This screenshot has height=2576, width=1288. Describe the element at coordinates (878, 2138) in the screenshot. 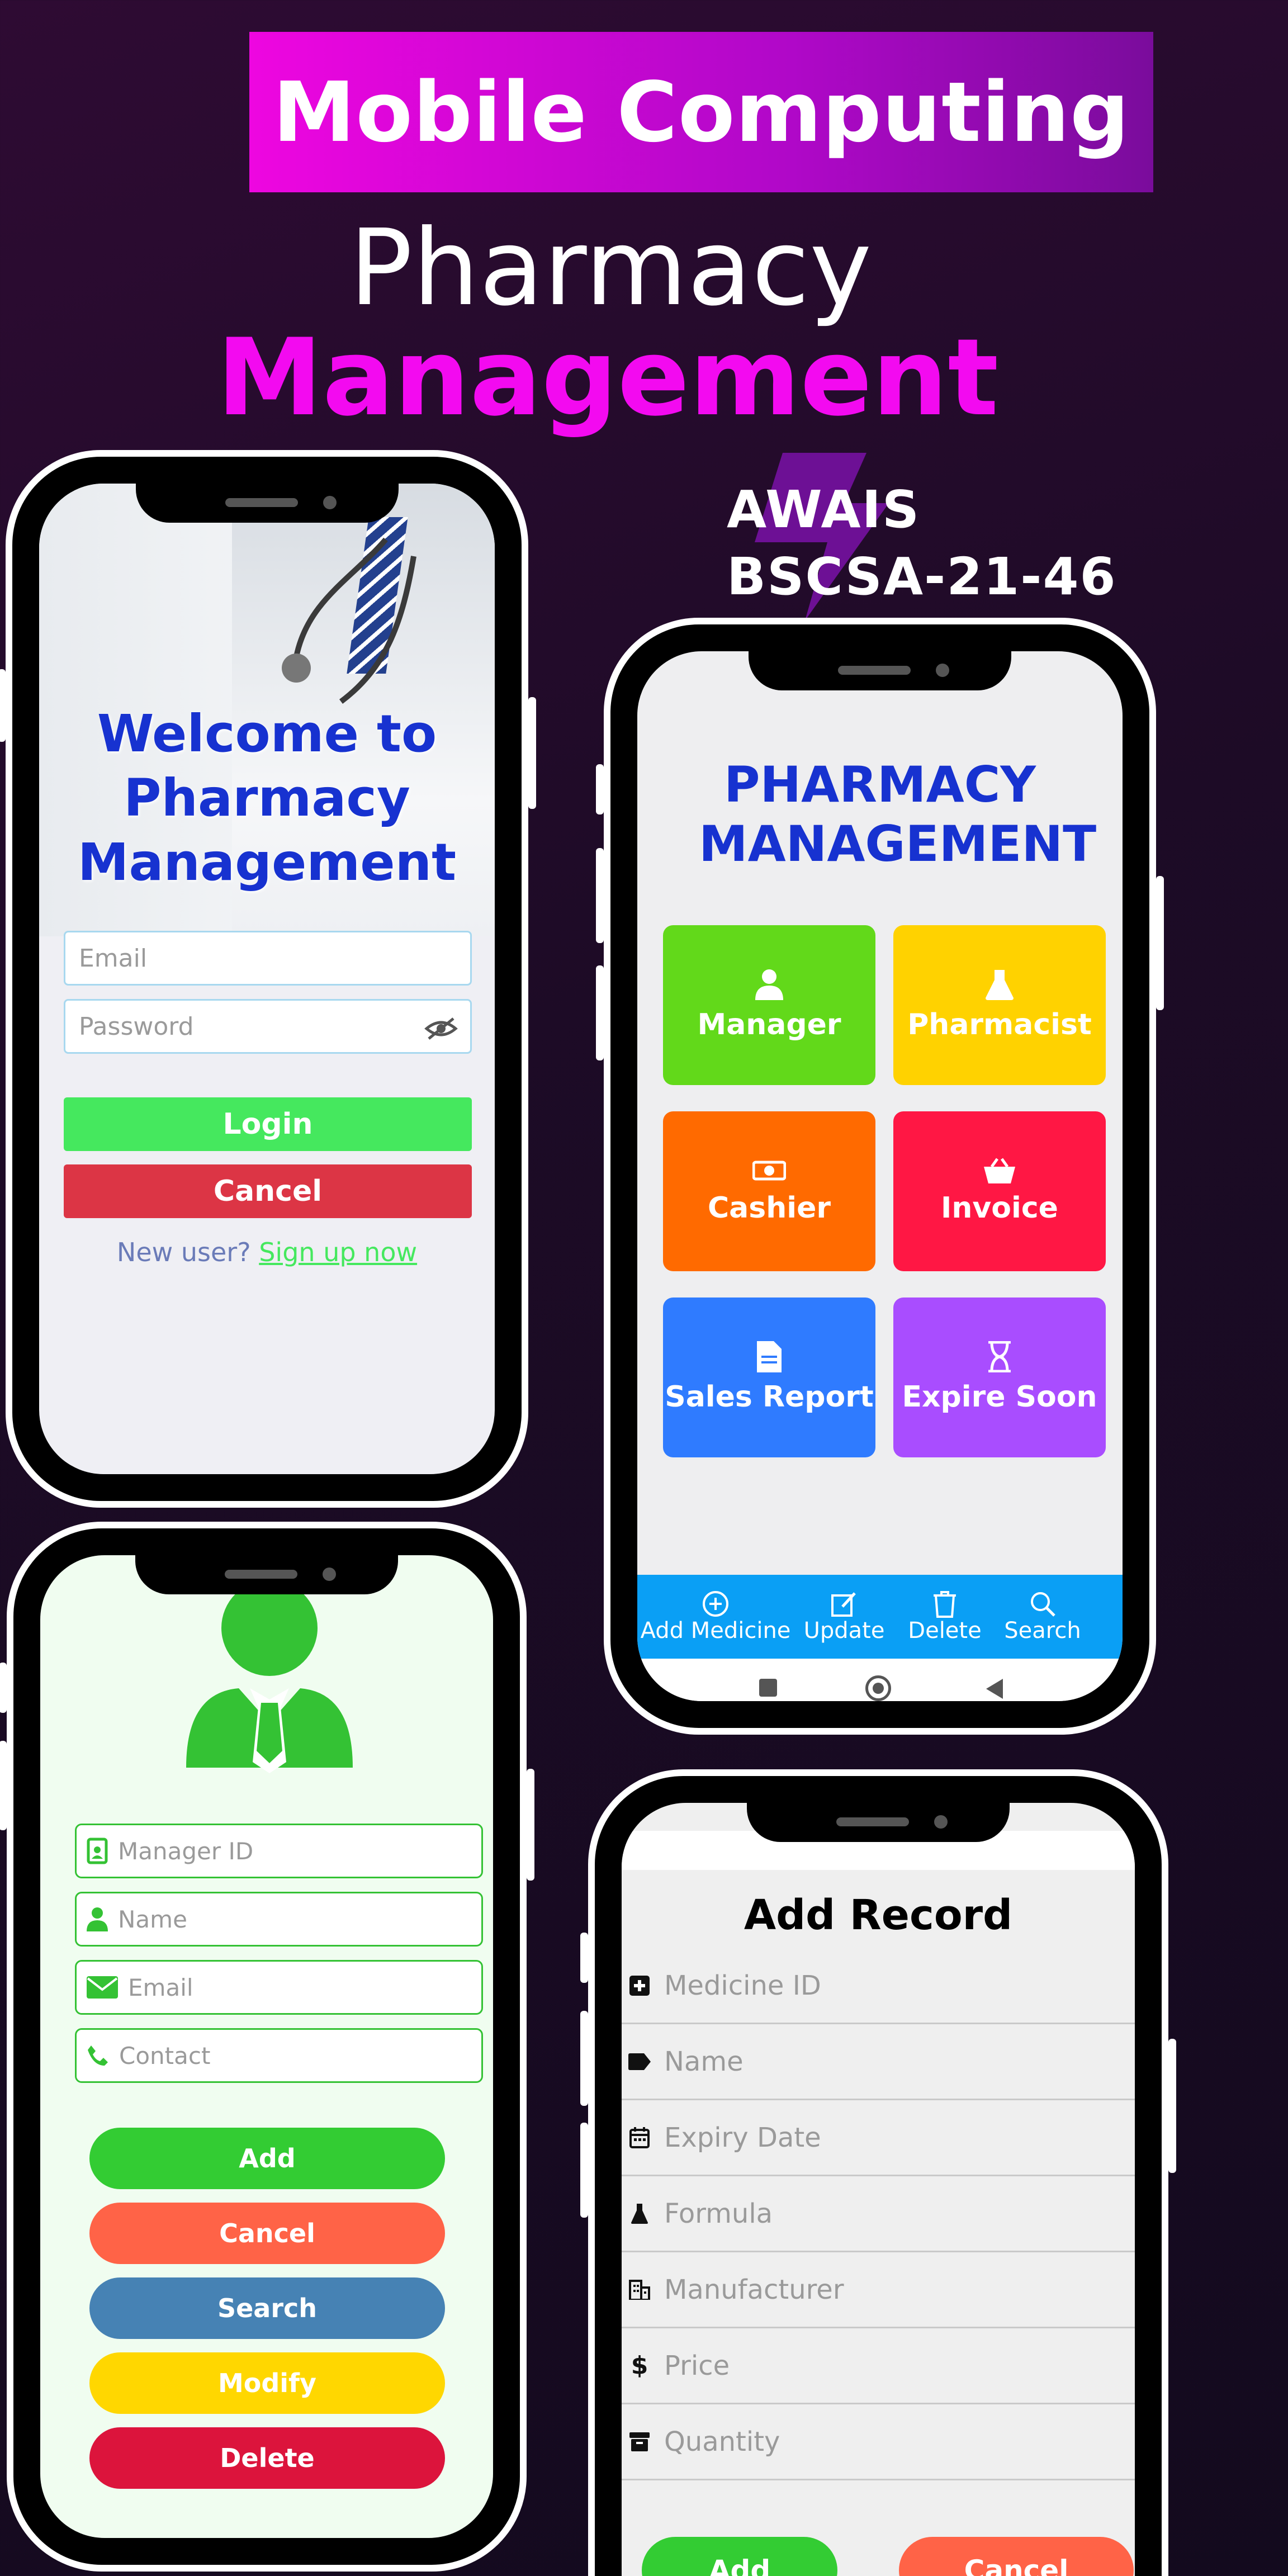

I see `expiry-date-field: Expiry Date` at that location.